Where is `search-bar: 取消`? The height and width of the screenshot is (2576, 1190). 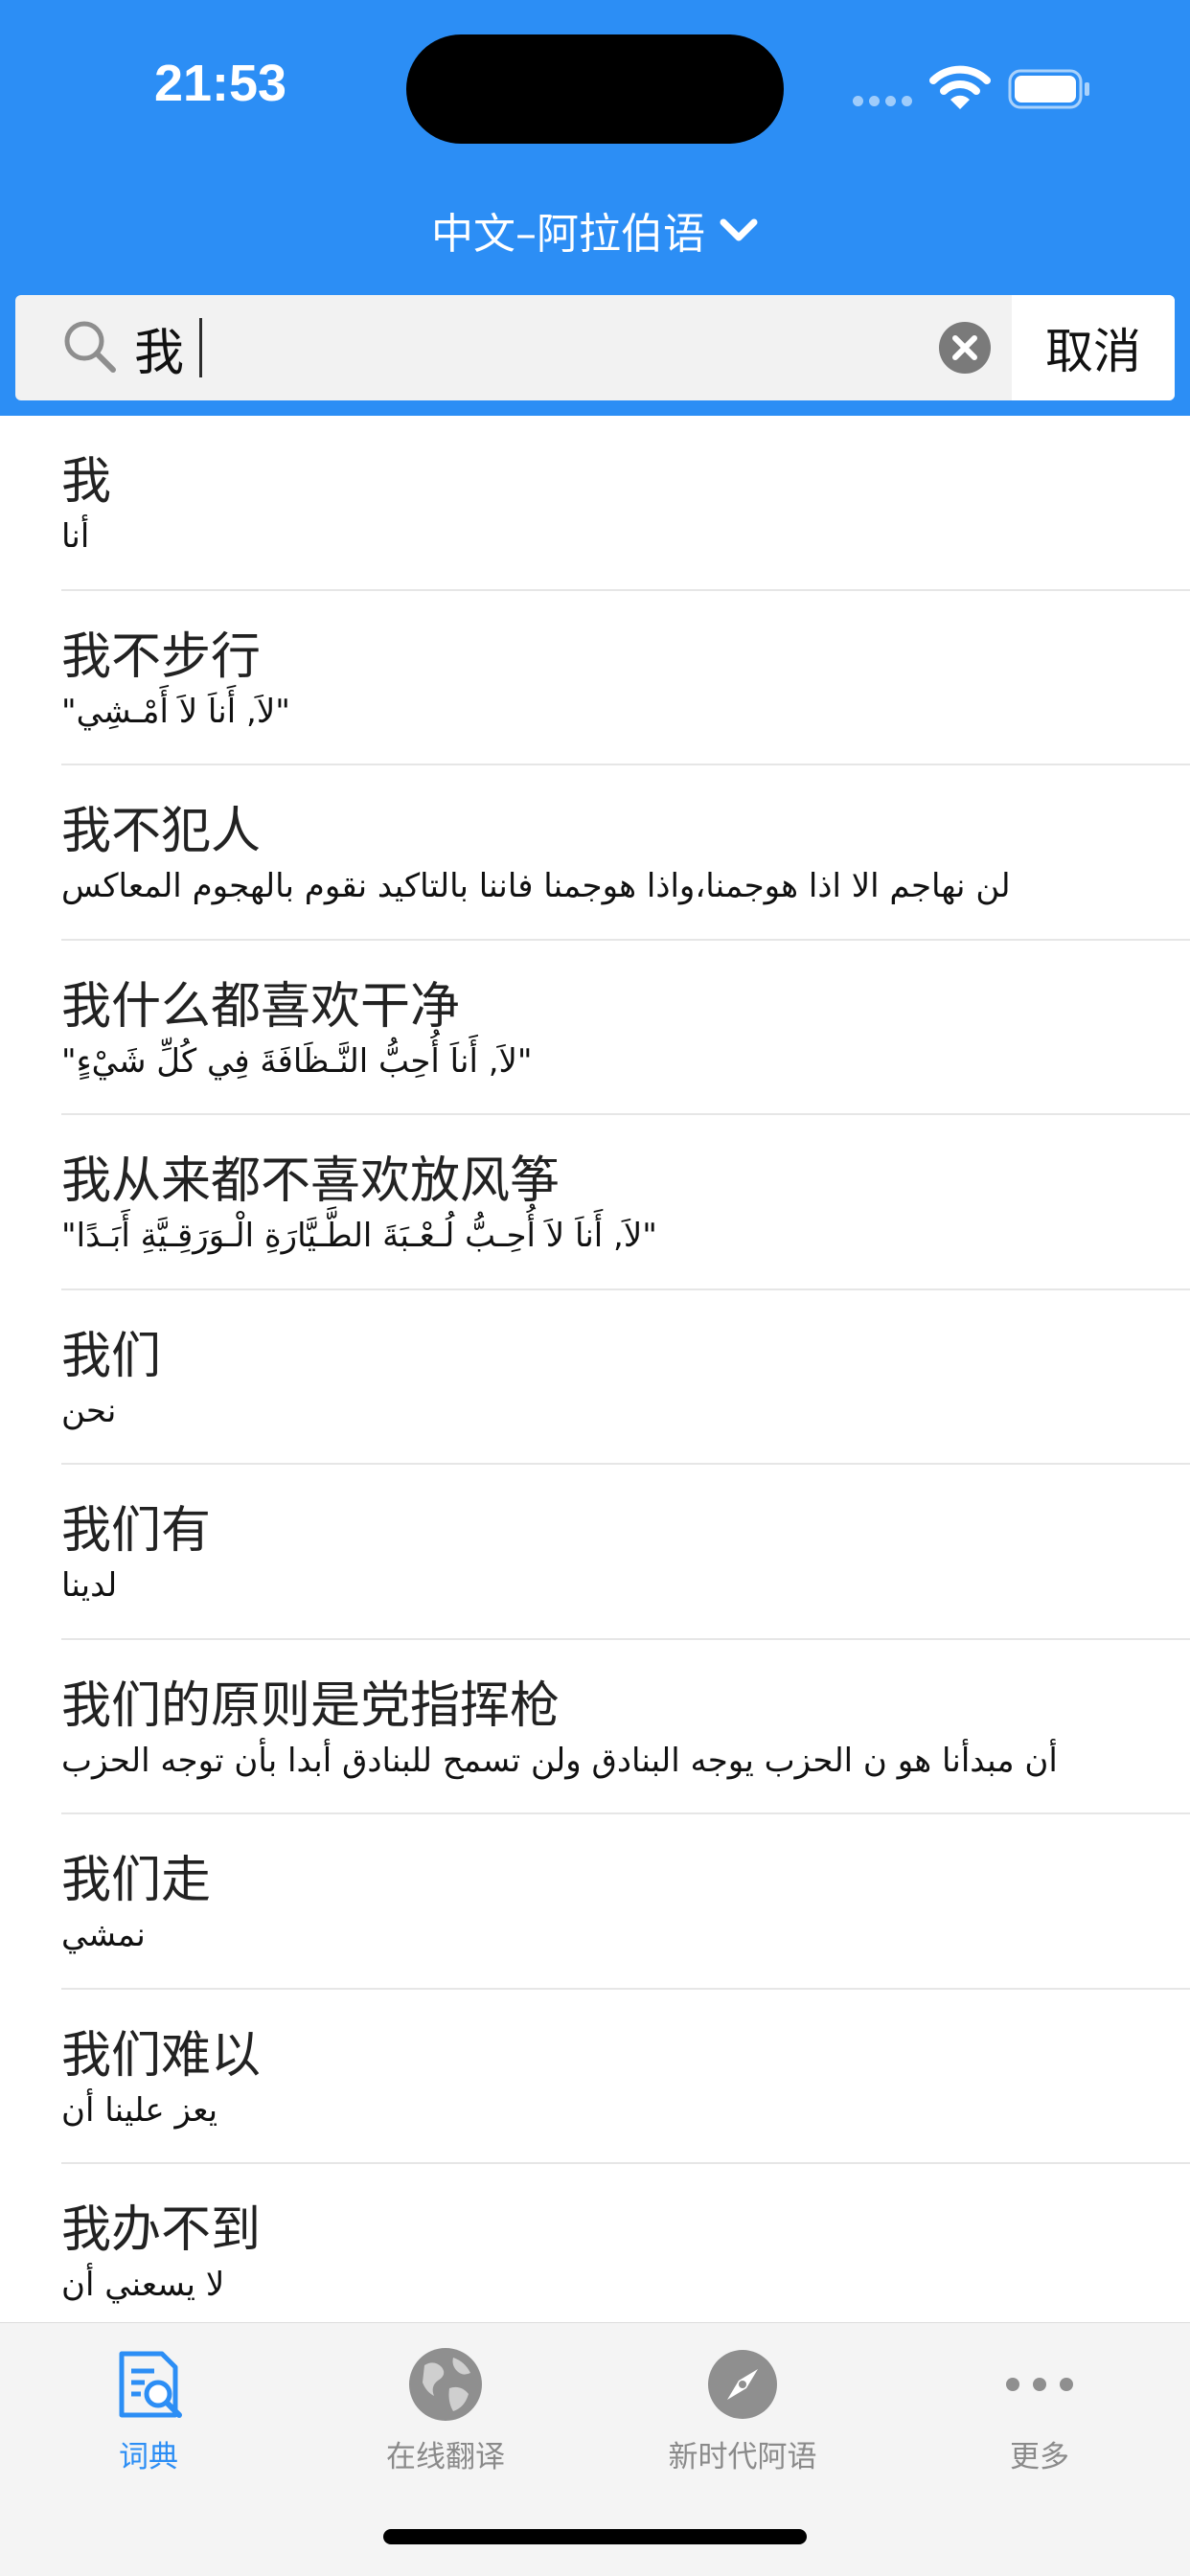
search-bar: 取消 is located at coordinates (595, 347).